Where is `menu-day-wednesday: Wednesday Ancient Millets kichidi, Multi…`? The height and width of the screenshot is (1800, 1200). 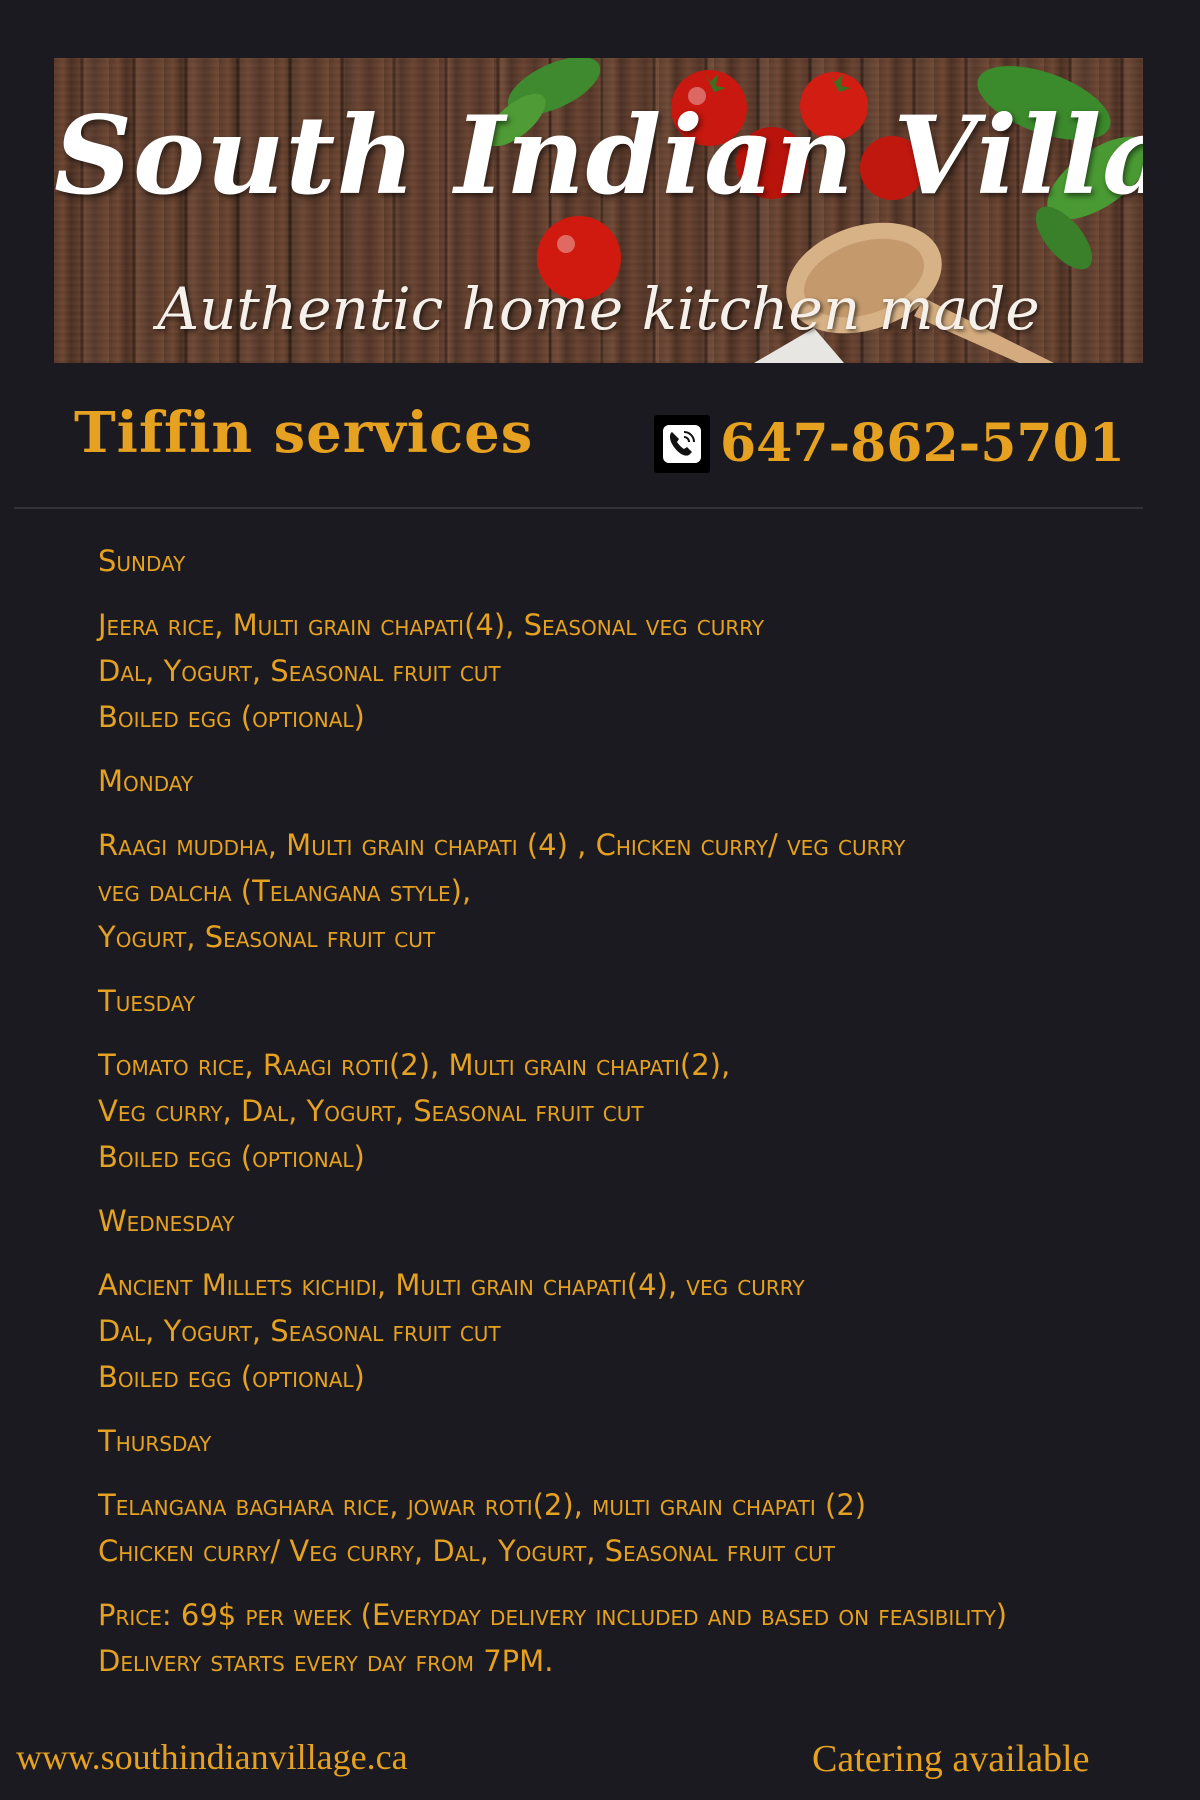 menu-day-wednesday: Wednesday Ancient Millets kichidi, Multi… is located at coordinates (628, 1299).